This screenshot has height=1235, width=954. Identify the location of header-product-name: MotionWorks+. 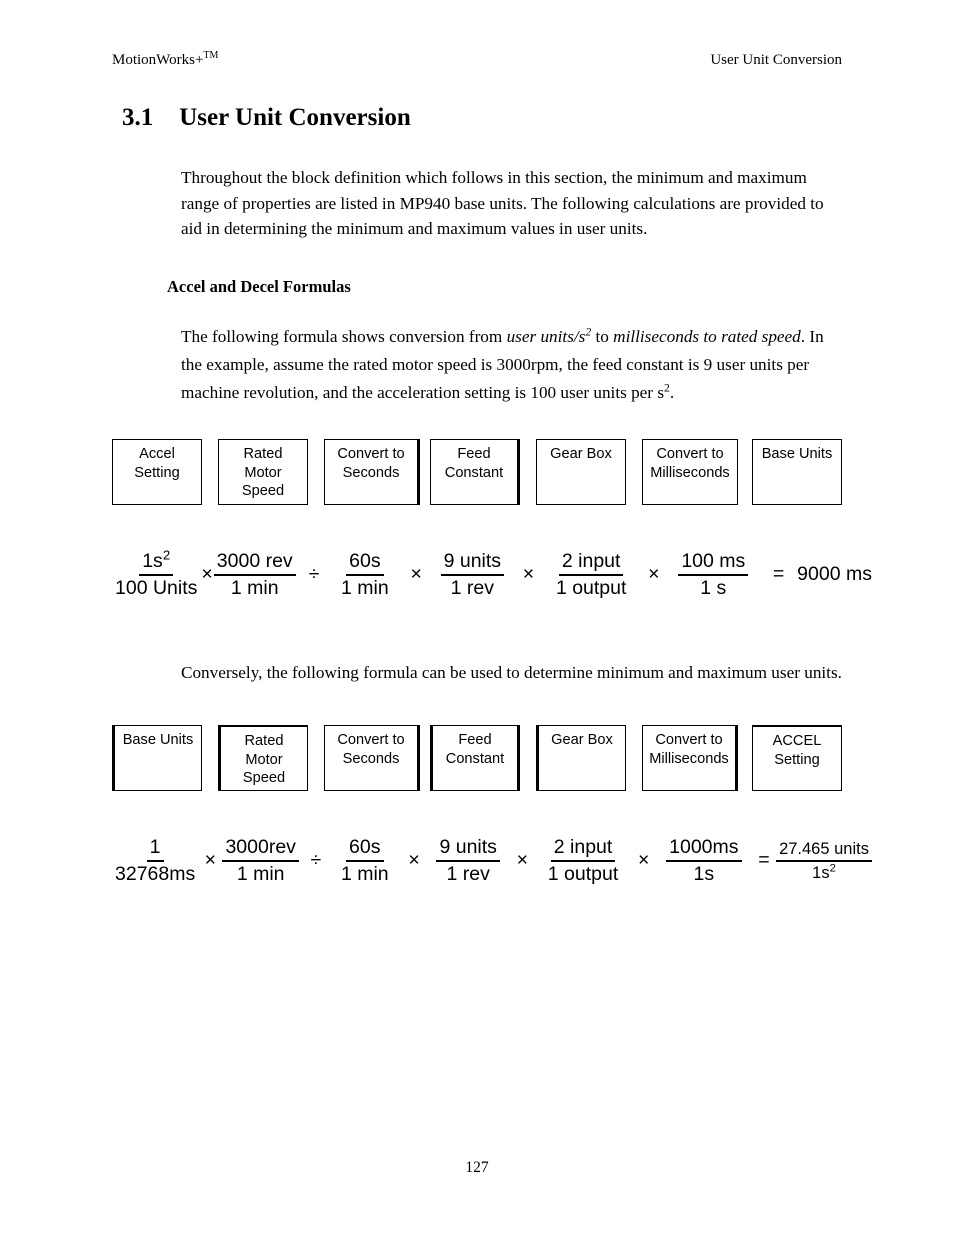
(158, 60).